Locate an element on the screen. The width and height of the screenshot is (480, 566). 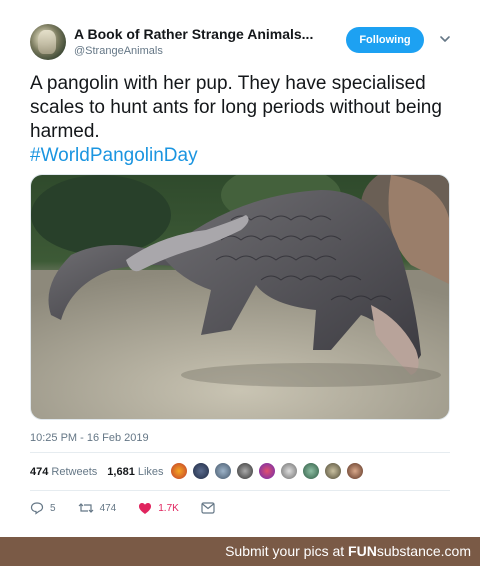
retweet-count: 474 is located at coordinates (108, 508).